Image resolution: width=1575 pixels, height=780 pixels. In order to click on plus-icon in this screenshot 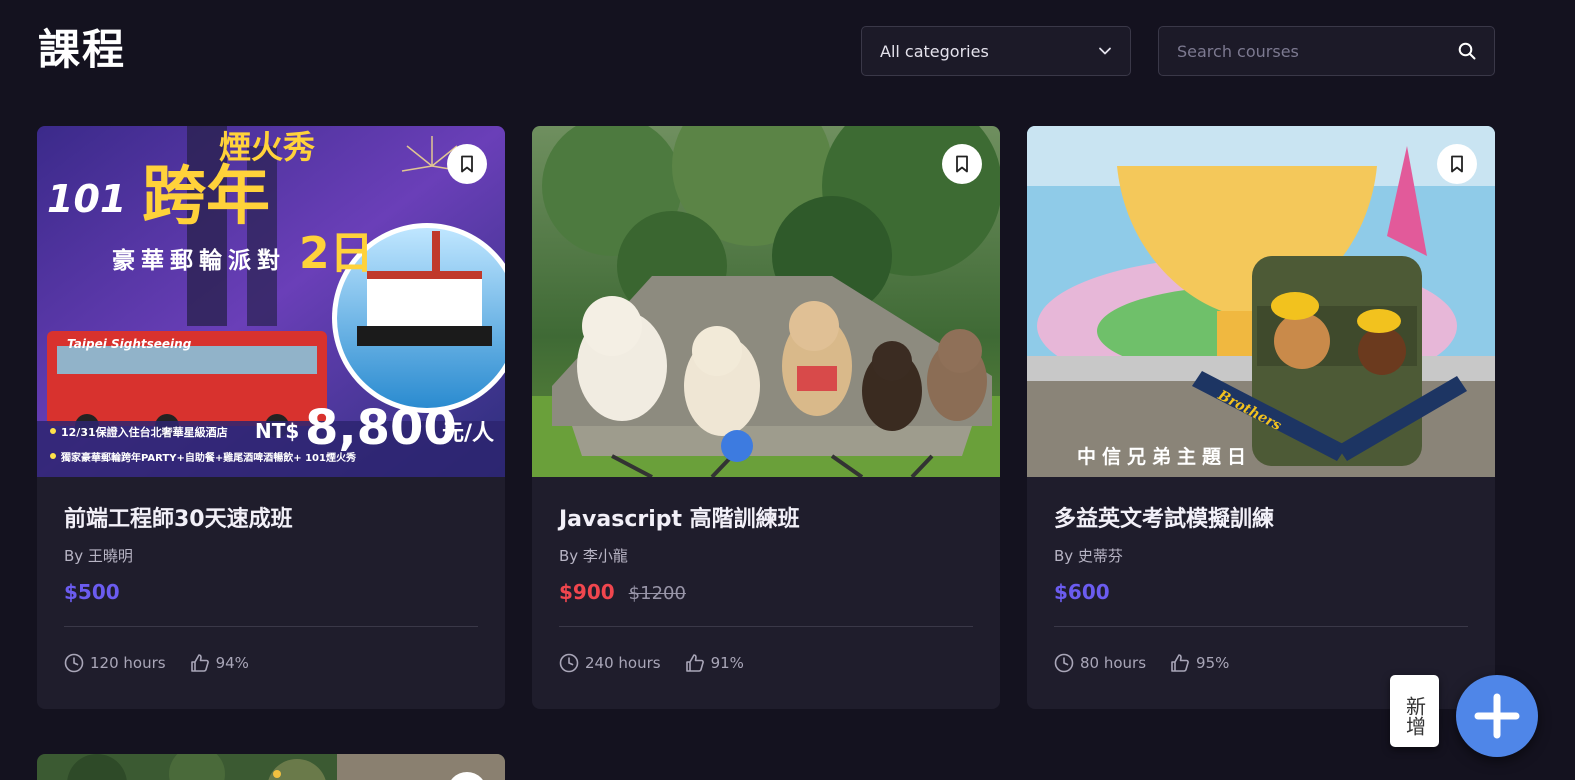, I will do `click(1497, 716)`.